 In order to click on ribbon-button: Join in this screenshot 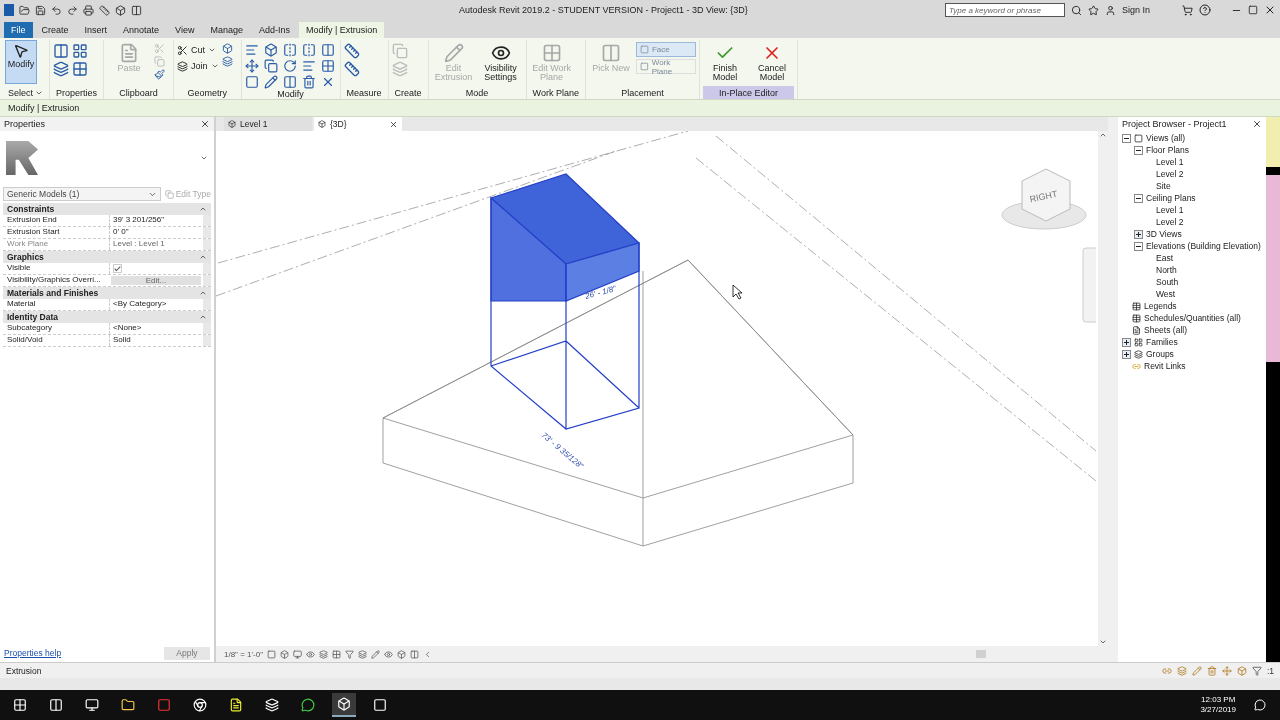, I will do `click(198, 66)`.